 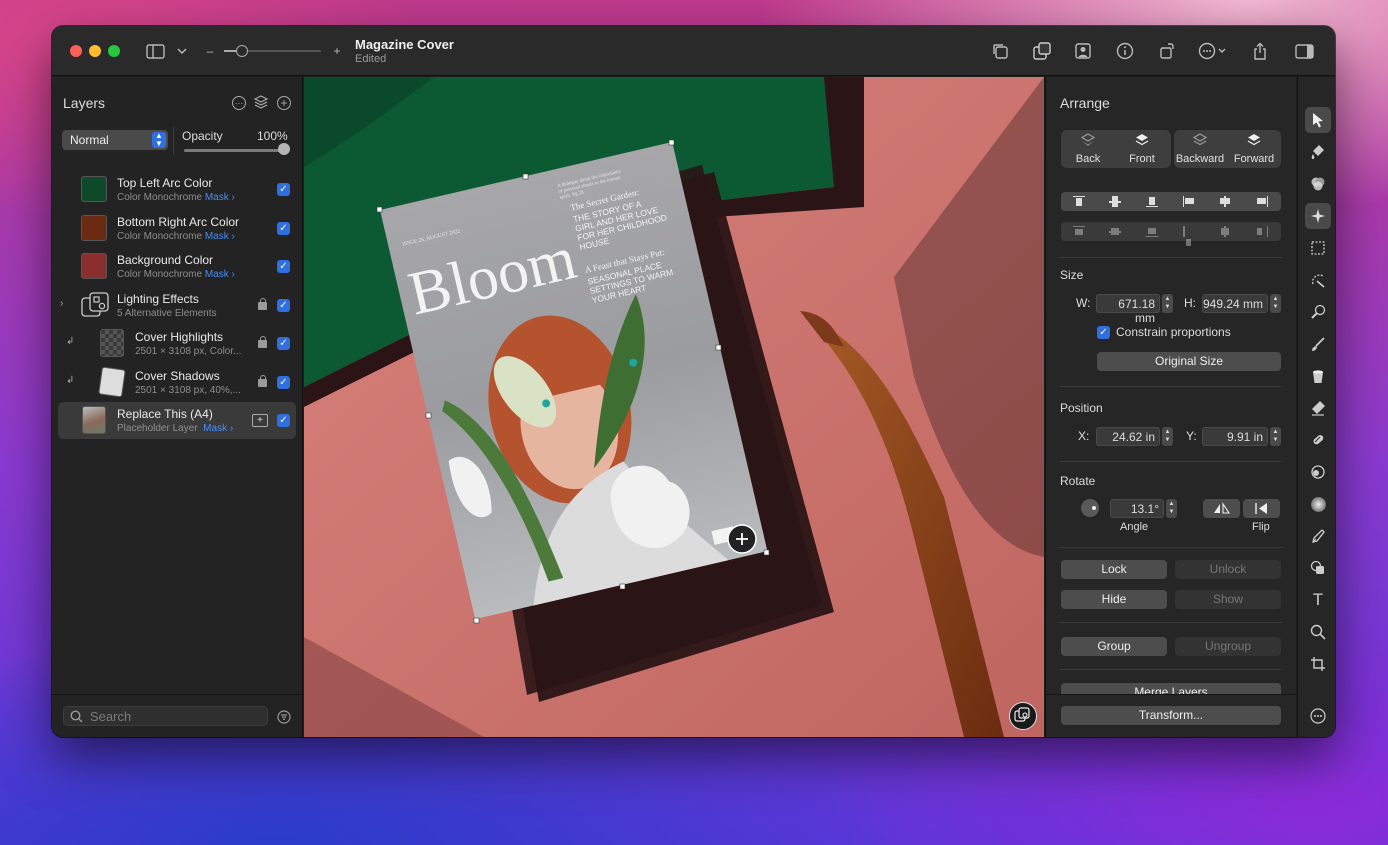 What do you see at coordinates (1103, 332) in the screenshot?
I see `constrain-proportions-checkbox: ✓` at bounding box center [1103, 332].